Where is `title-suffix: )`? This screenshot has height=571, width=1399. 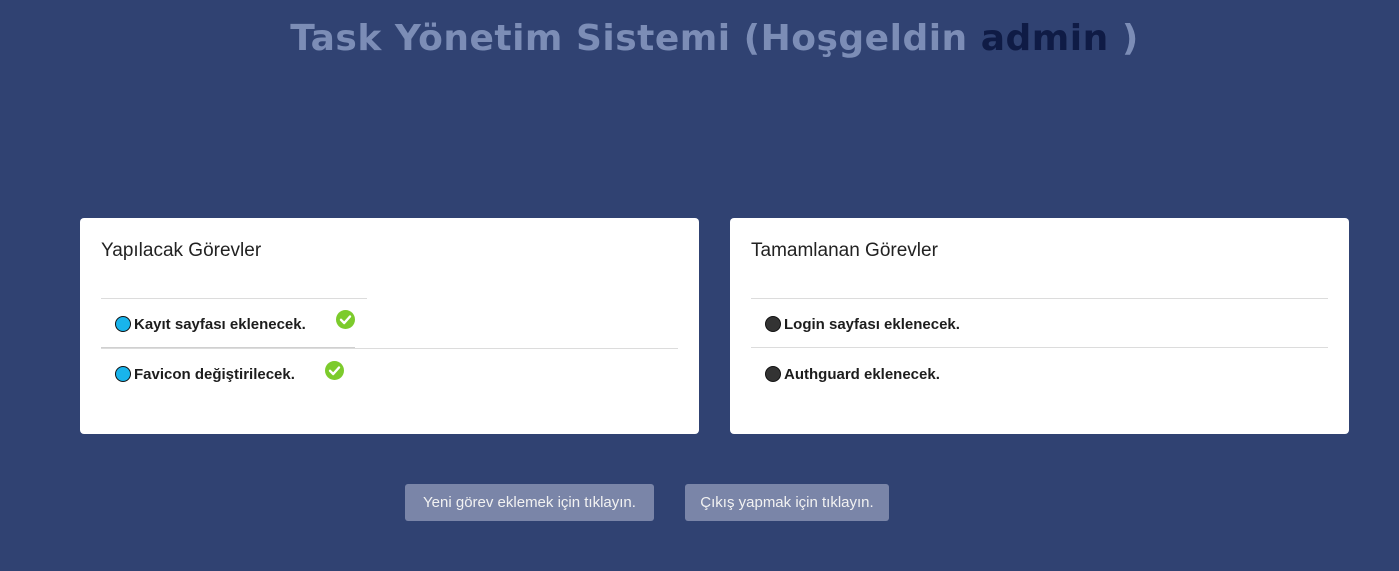 title-suffix: ) is located at coordinates (1130, 38).